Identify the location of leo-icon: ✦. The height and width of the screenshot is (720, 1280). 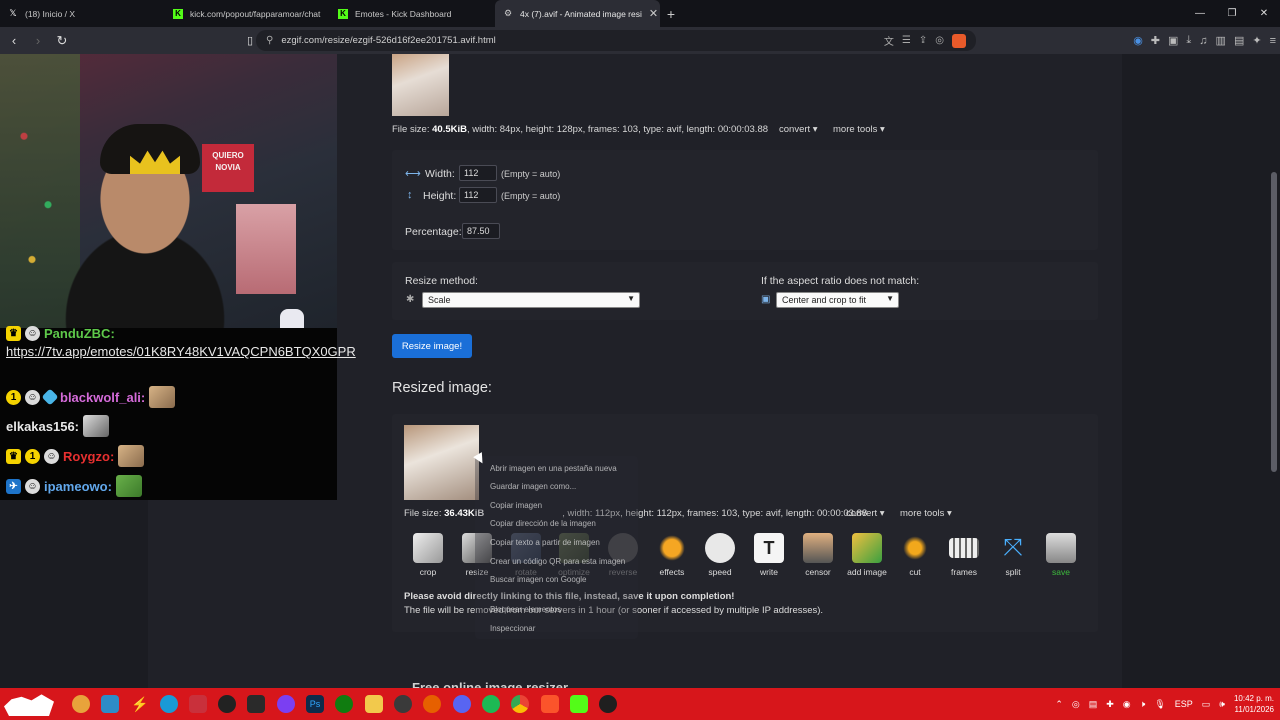
(1256, 40).